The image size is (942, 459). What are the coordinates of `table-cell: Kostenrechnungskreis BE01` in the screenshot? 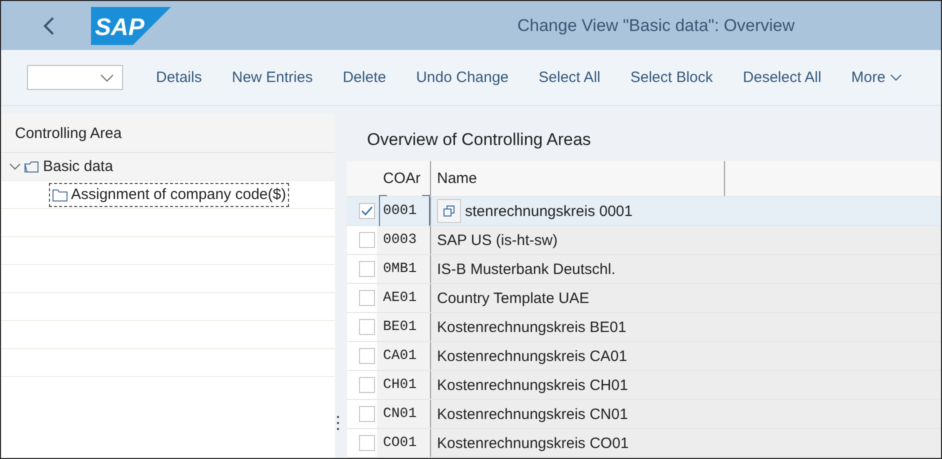 It's located at (531, 327).